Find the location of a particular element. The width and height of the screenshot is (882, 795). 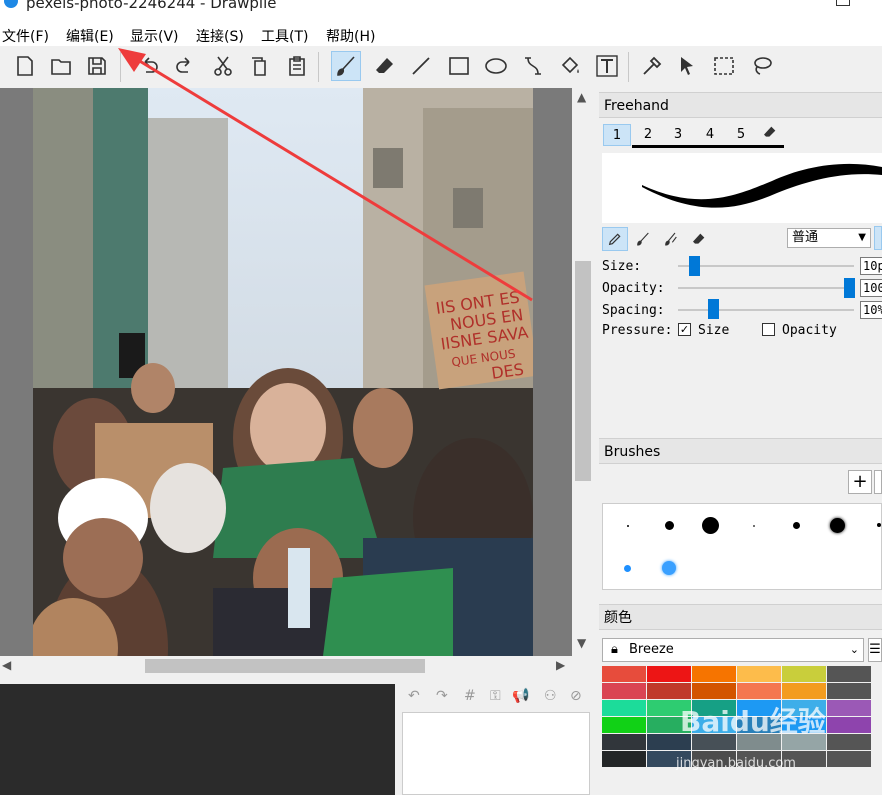

preset-tab-5: 5 is located at coordinates (741, 135).